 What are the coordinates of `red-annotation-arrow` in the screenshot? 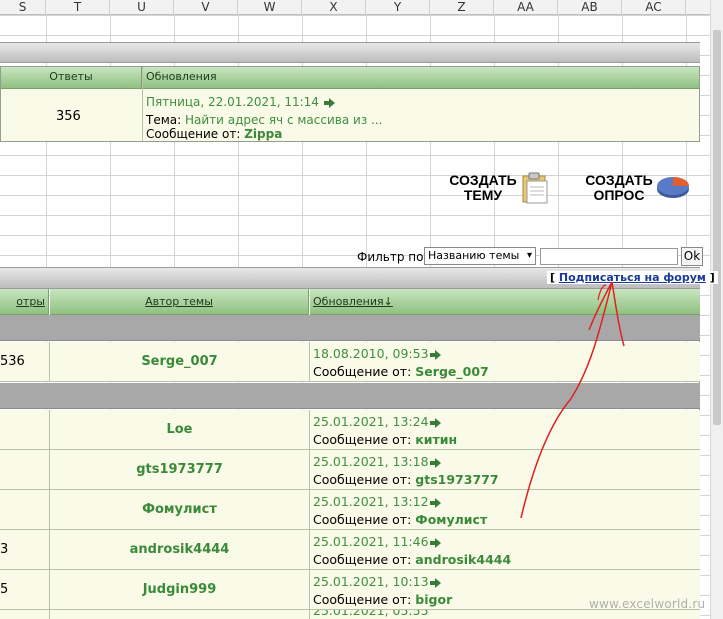 It's located at (572, 400).